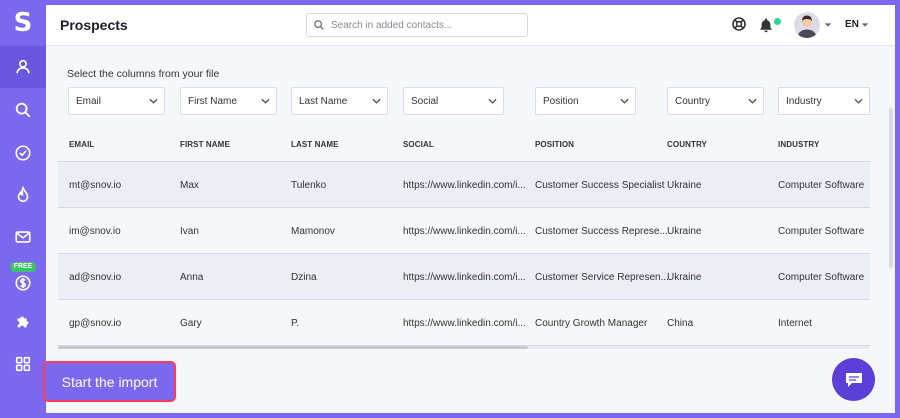  I want to click on notifications, so click(770, 25).